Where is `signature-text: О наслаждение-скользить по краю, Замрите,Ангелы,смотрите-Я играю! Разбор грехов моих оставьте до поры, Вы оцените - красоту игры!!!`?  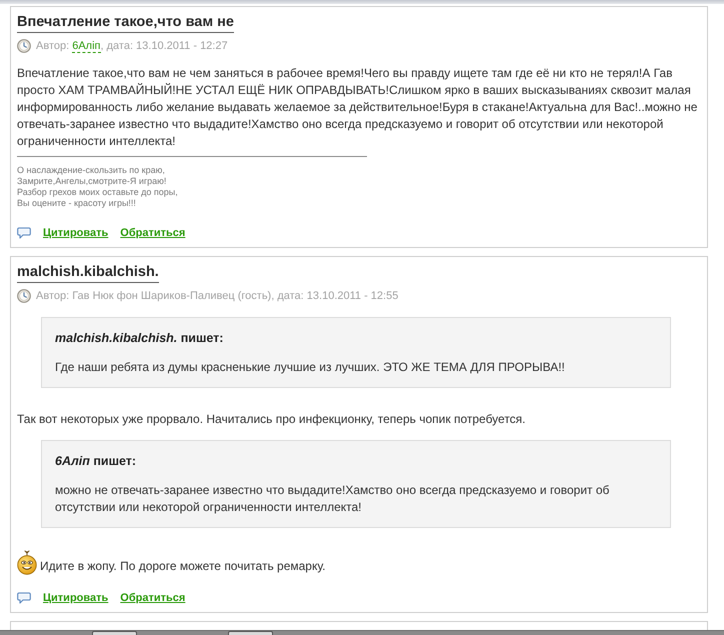
signature-text: О наслаждение-скользить по краю, Замрите,Ангелы,смотрите-Я играю! Разбор грехов моих оставьте до поры, Вы оцените - красоту игры!!! is located at coordinates (98, 187).